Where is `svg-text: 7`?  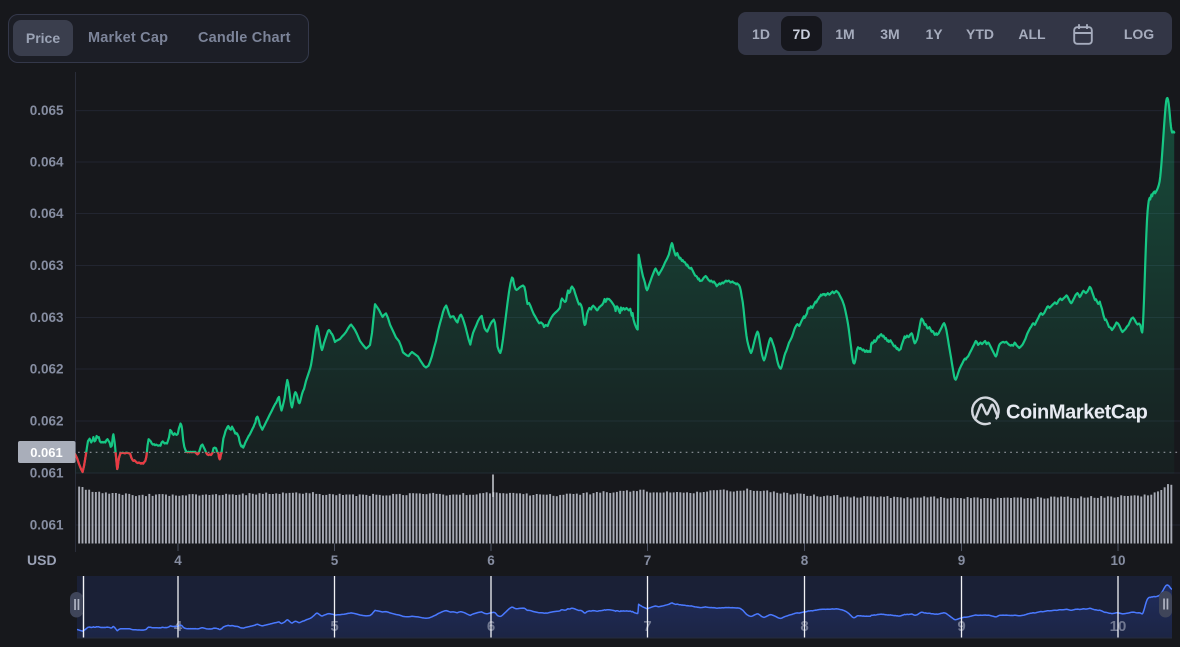
svg-text: 7 is located at coordinates (648, 560).